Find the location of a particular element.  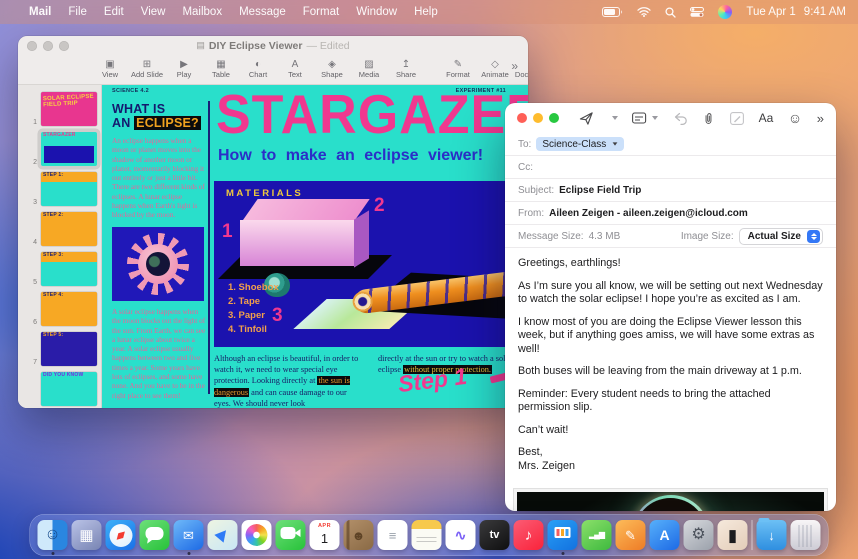

menu-item: Mailbox is located at coordinates (202, 12).